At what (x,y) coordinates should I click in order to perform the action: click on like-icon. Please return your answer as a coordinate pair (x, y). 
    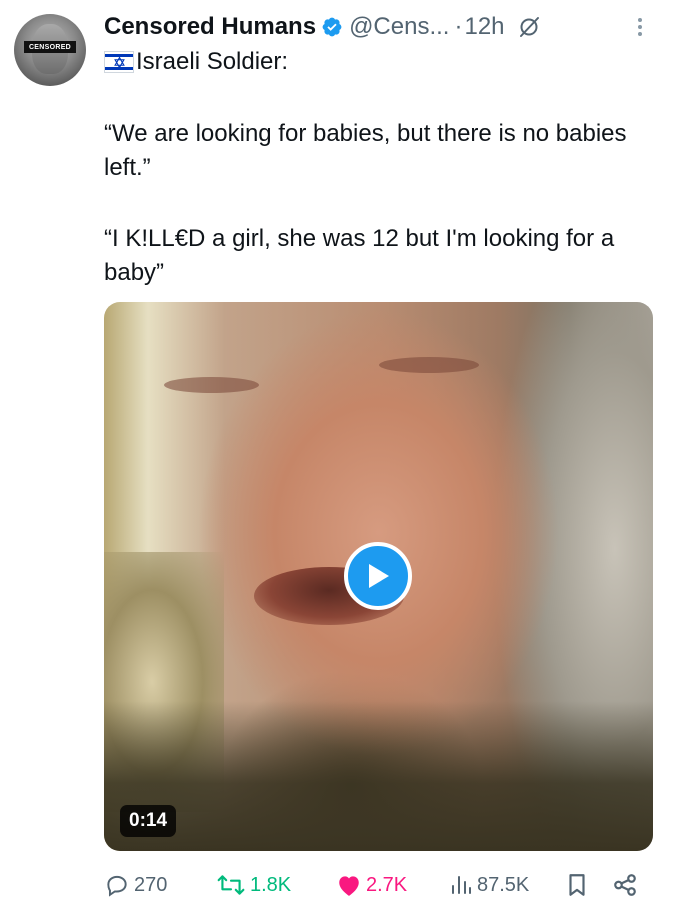
    Looking at the image, I should click on (349, 886).